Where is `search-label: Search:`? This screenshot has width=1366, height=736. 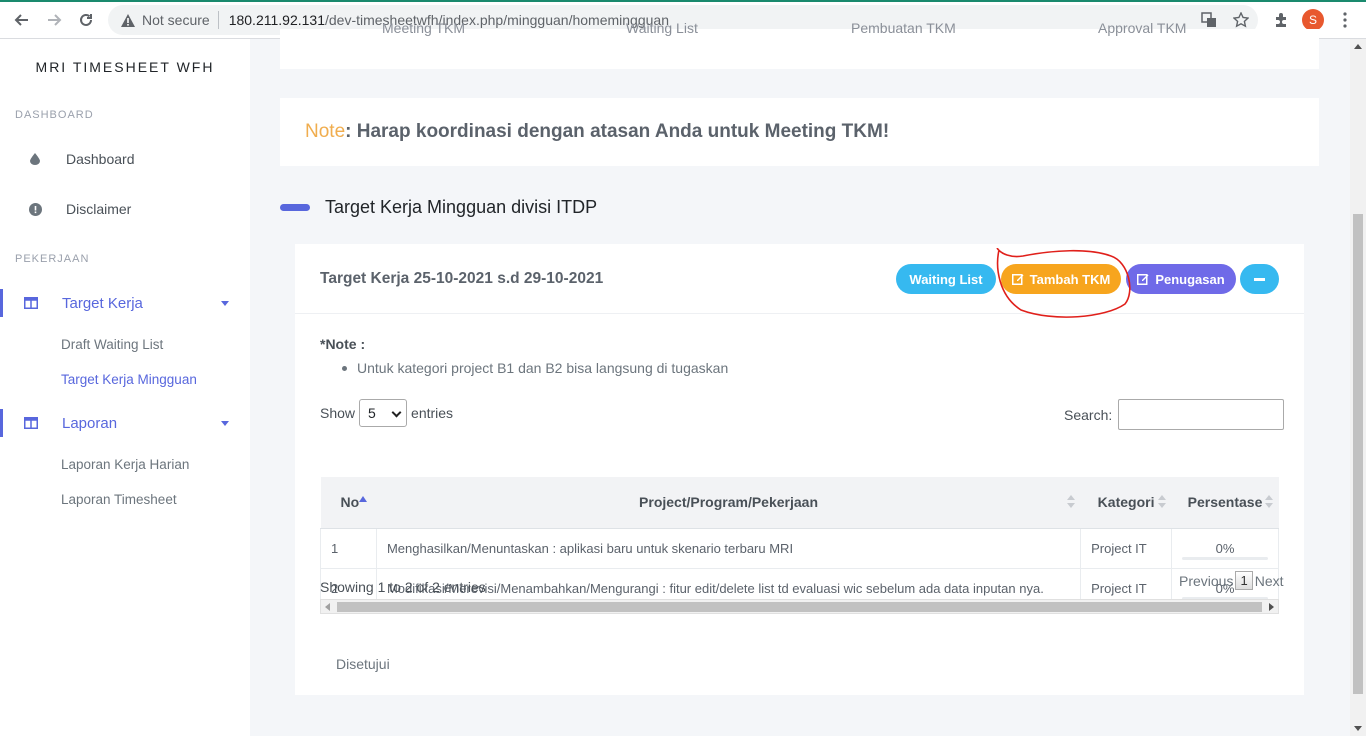 search-label: Search: is located at coordinates (1088, 414).